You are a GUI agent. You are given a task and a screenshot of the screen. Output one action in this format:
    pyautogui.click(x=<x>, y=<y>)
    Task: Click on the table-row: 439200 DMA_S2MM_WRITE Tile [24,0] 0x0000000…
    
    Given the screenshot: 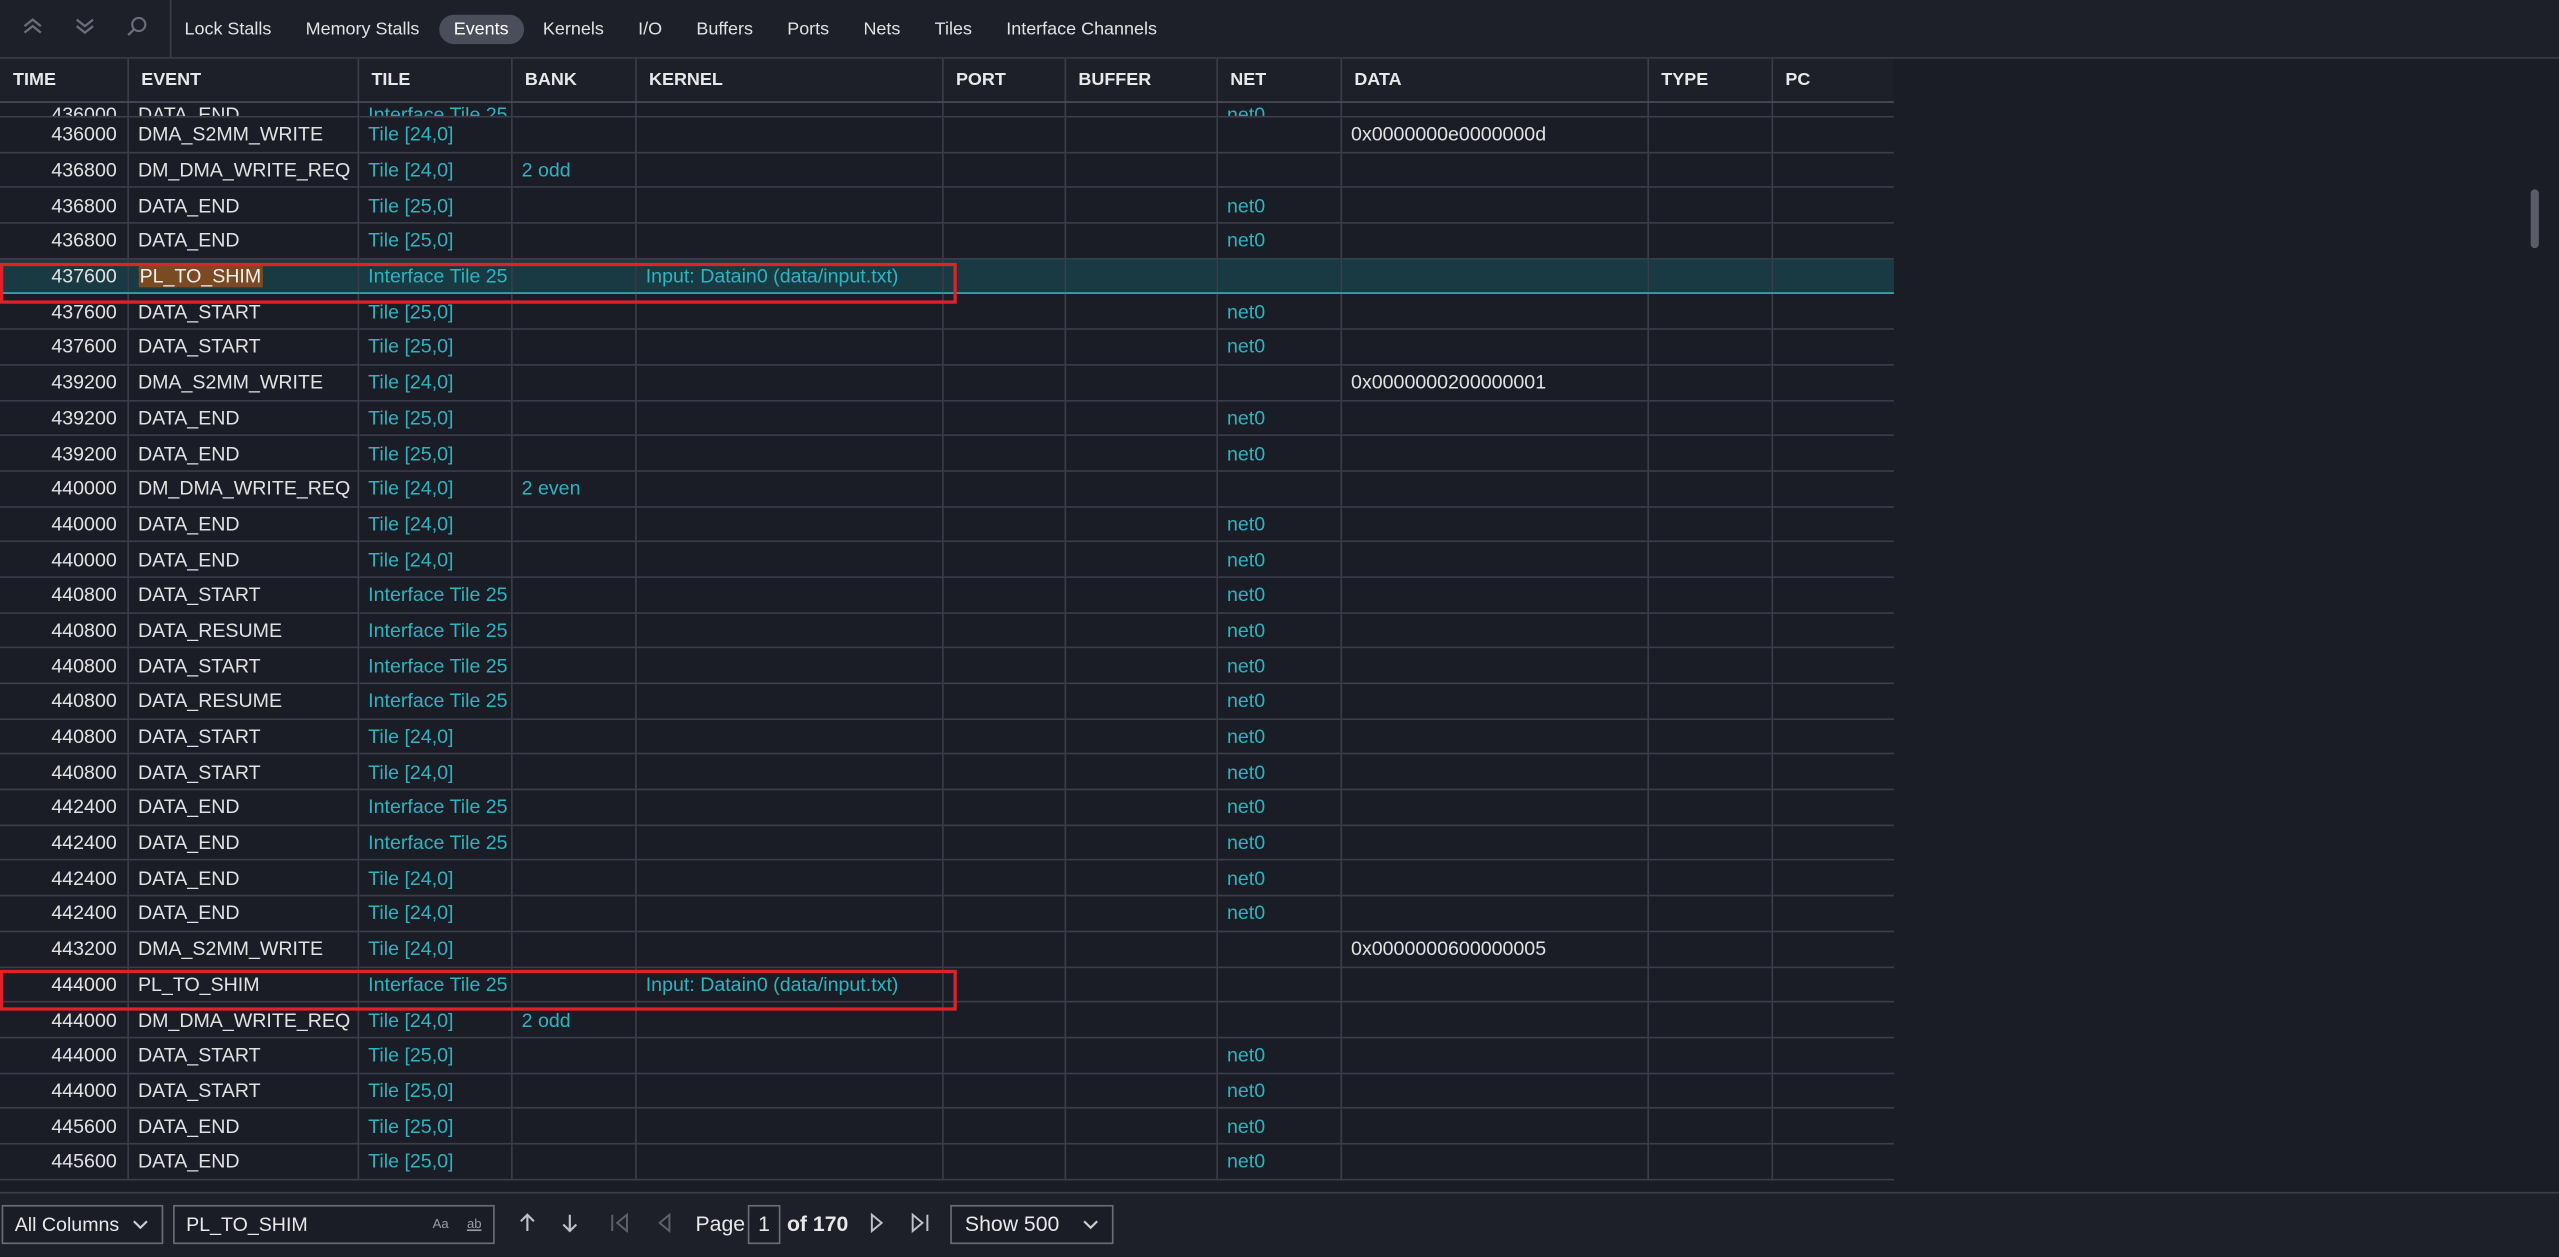 What is the action you would take?
    pyautogui.click(x=947, y=382)
    